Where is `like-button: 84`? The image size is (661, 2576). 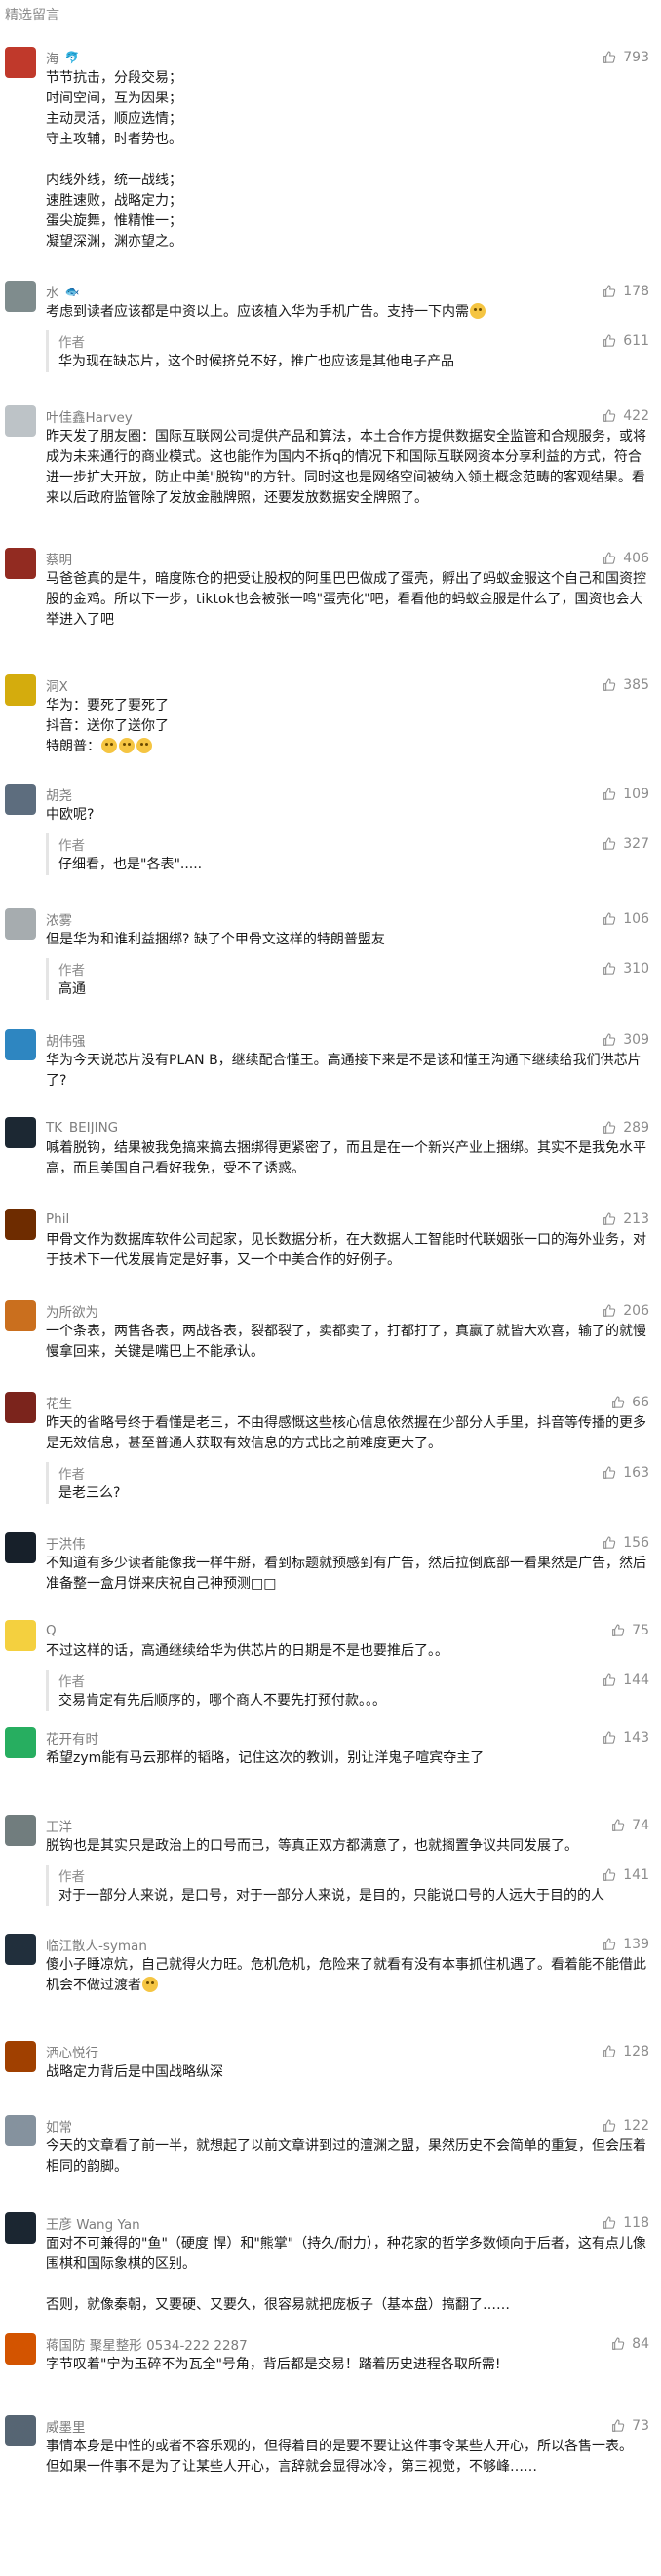
like-button: 84 is located at coordinates (630, 2344).